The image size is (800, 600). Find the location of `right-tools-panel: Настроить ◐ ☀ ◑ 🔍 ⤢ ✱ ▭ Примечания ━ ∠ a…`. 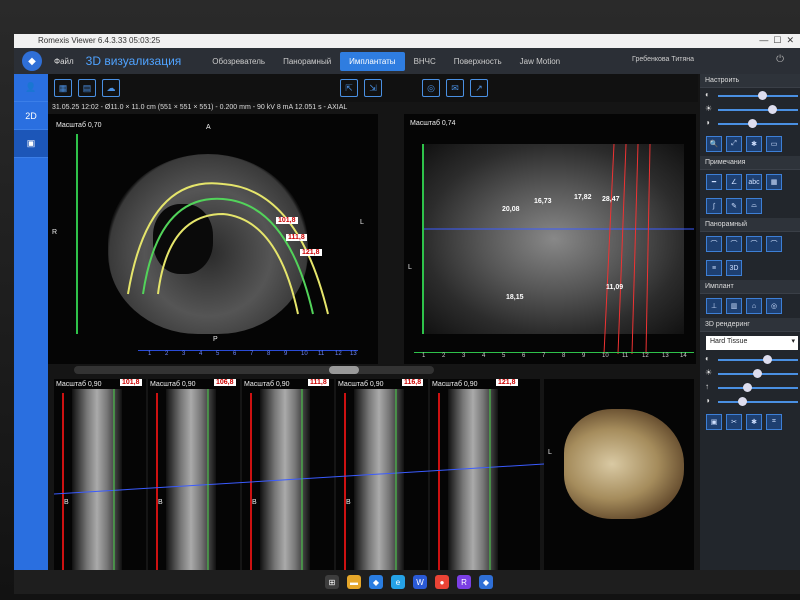

right-tools-panel: Настроить ◐ ☀ ◑ 🔍 ⤢ ✱ ▭ Примечания ━ ∠ a… is located at coordinates (750, 334).